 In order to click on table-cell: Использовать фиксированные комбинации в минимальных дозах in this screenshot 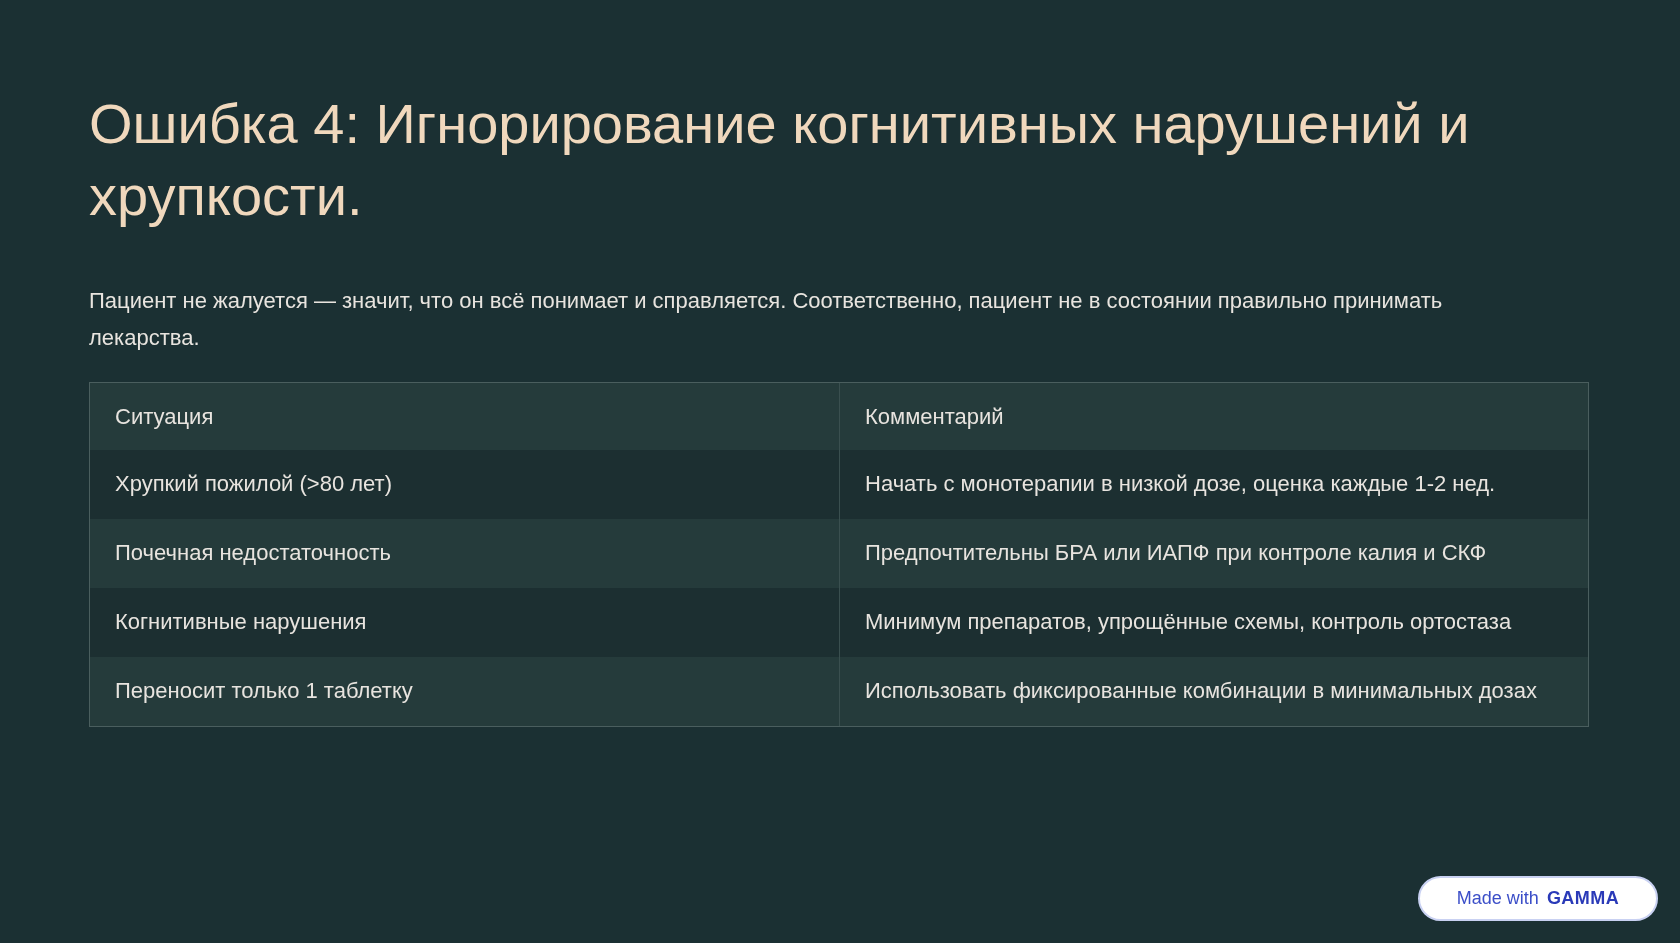, I will do `click(1213, 691)`.